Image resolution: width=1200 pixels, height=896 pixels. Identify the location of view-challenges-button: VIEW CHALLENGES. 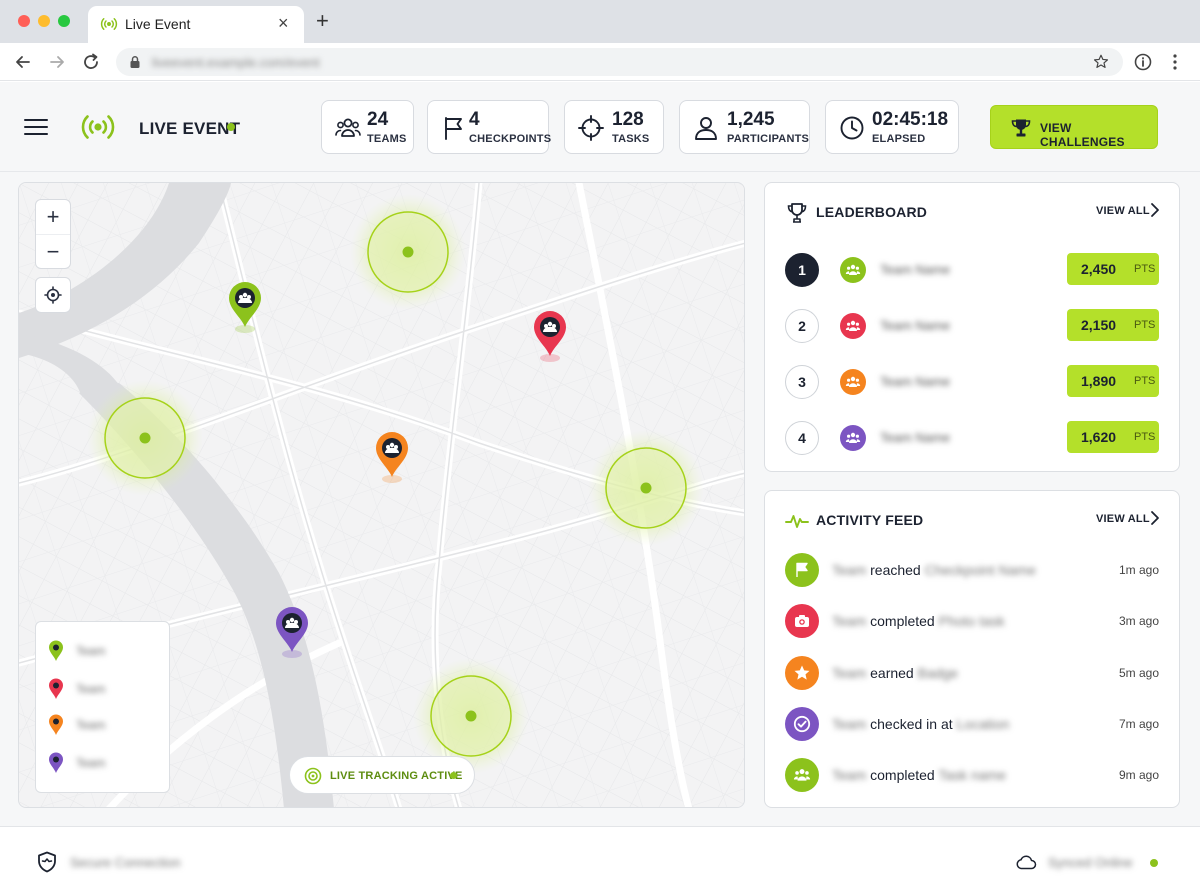
(1074, 127).